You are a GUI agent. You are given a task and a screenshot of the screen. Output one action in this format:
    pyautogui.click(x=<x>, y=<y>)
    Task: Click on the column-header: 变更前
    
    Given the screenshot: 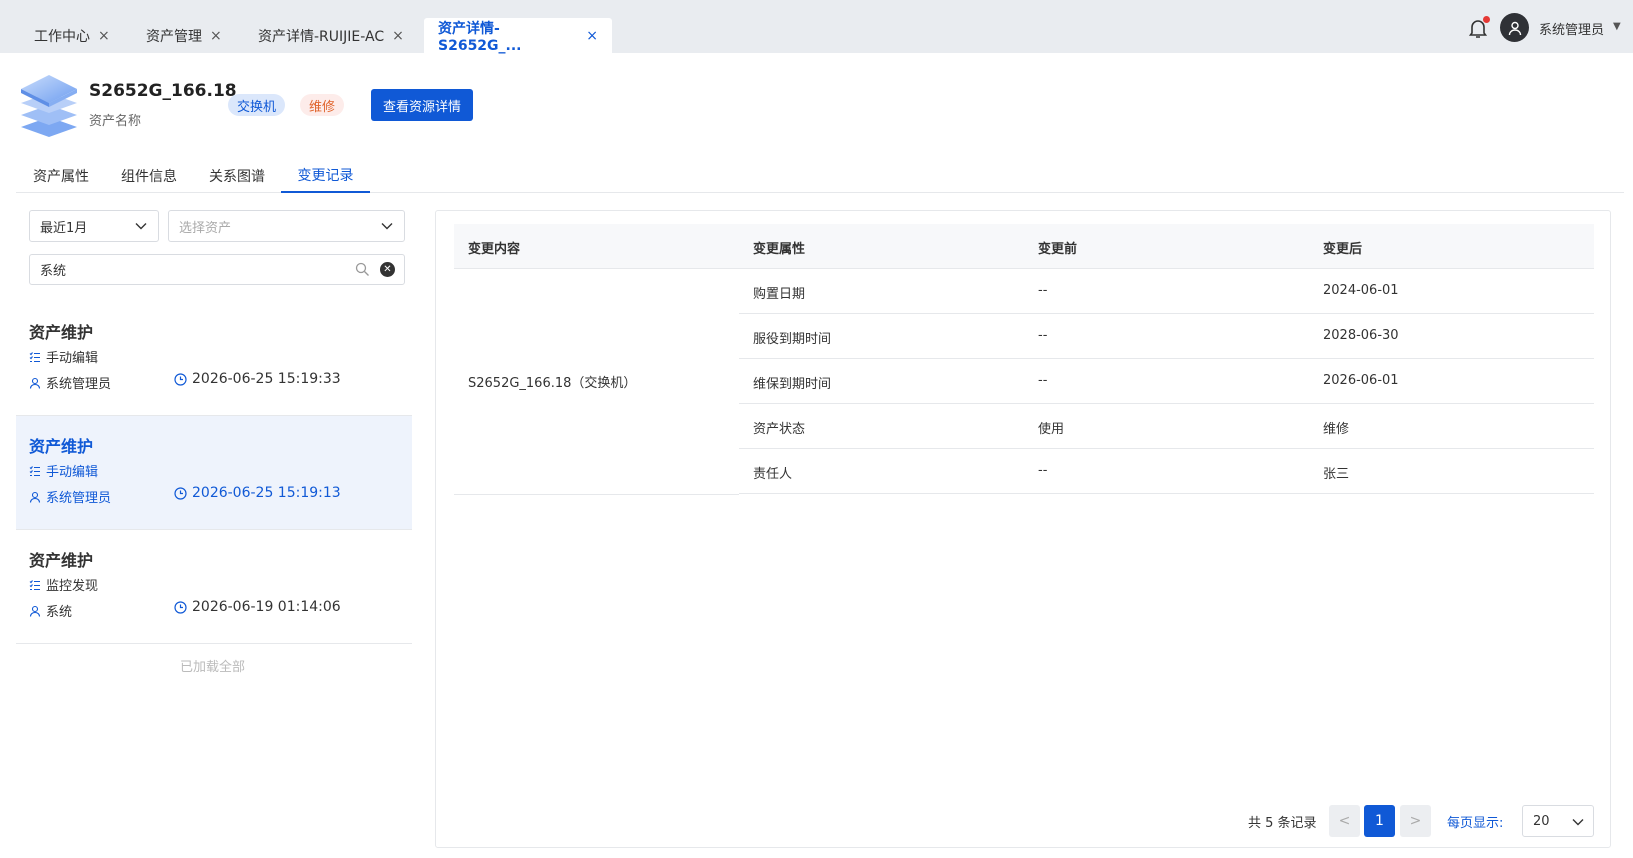 What is the action you would take?
    pyautogui.click(x=1058, y=249)
    